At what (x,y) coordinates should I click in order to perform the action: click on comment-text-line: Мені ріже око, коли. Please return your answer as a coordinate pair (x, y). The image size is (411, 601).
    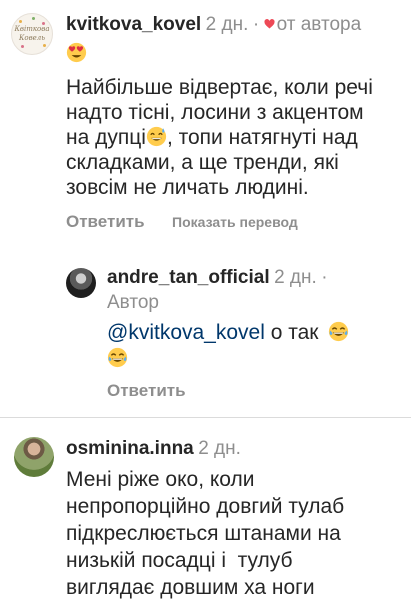
    Looking at the image, I should click on (160, 479).